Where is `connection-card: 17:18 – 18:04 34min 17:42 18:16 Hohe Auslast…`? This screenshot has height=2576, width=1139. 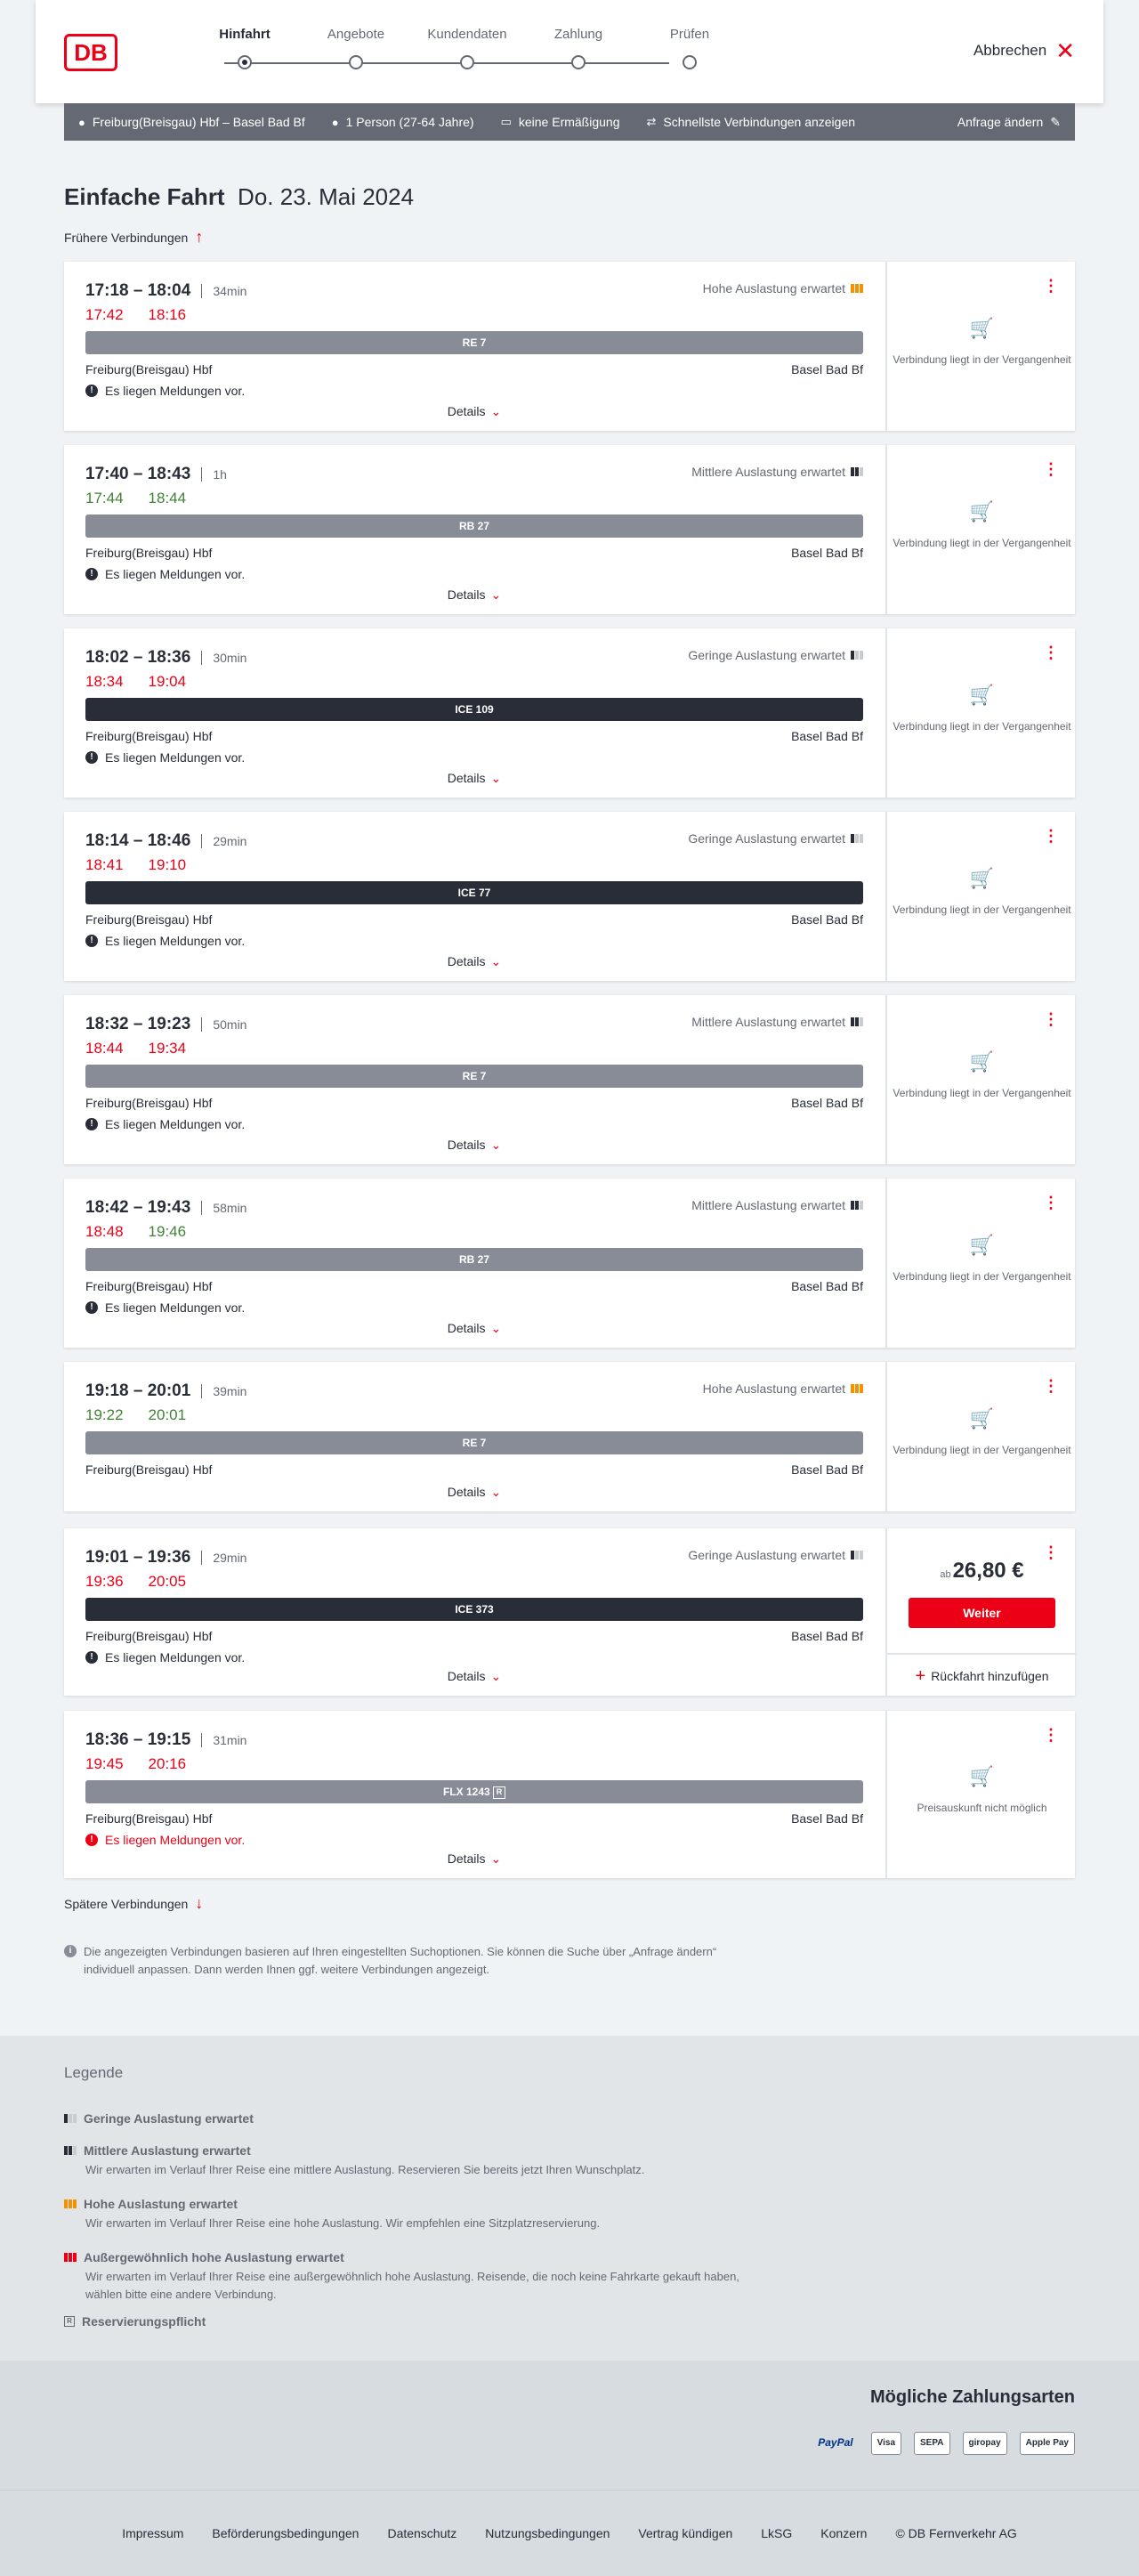
connection-card: 17:18 – 18:04 34min 17:42 18:16 Hohe Auslast… is located at coordinates (569, 346).